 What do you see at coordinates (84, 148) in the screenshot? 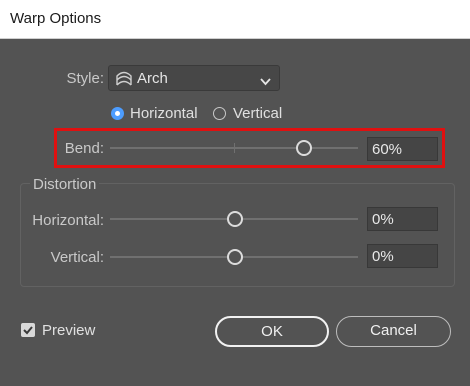
I see `bend-label: Bend:` at bounding box center [84, 148].